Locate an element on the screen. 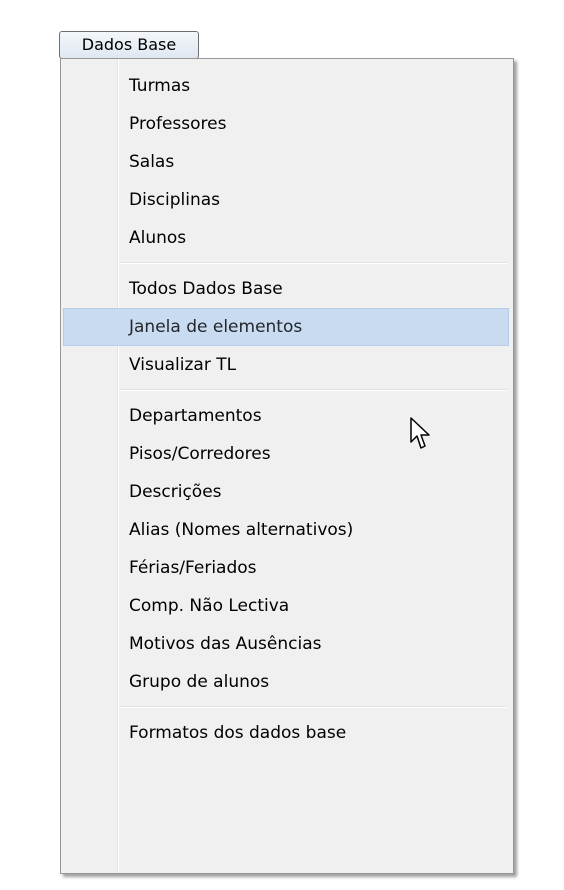  menu-item-disciplinas: Disciplinas is located at coordinates (286, 200).